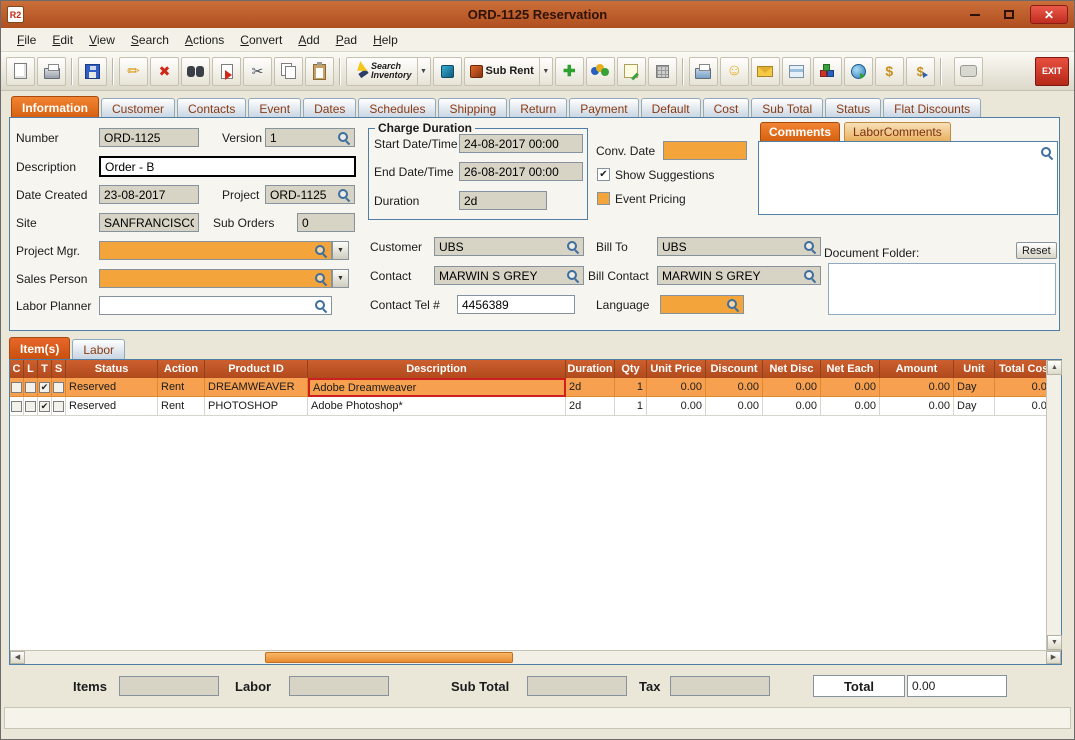 The image size is (1075, 740). Describe the element at coordinates (702, 304) in the screenshot. I see `language-field` at that location.